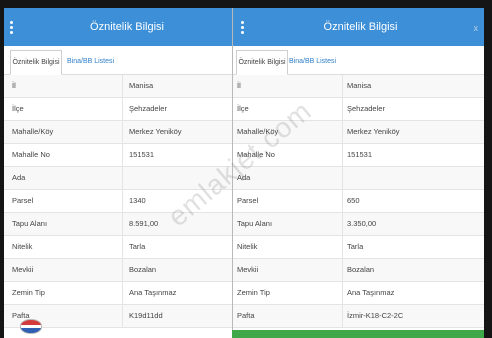  I want to click on attribute-value: 3.350,00, so click(413, 224).